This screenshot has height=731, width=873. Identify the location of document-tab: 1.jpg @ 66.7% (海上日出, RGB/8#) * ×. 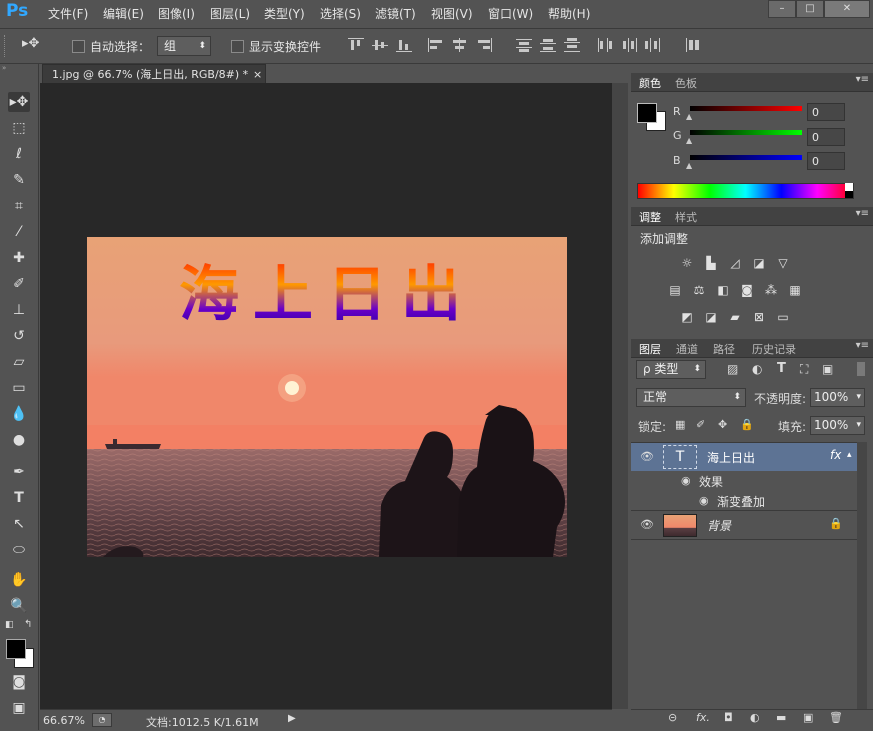
(154, 73).